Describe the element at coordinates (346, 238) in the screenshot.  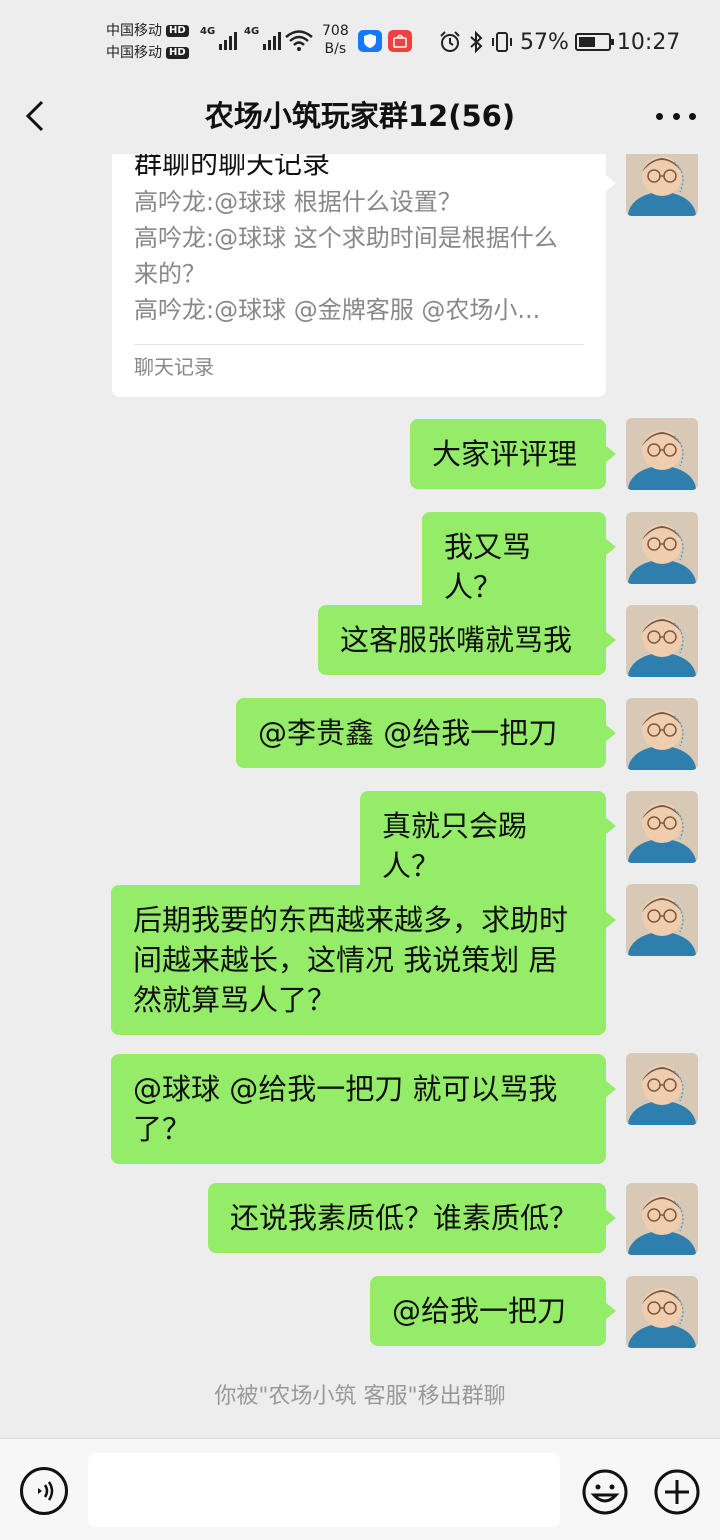
I see `record-card-line: 高吟龙:@球球 这个求助时间是根据什么` at that location.